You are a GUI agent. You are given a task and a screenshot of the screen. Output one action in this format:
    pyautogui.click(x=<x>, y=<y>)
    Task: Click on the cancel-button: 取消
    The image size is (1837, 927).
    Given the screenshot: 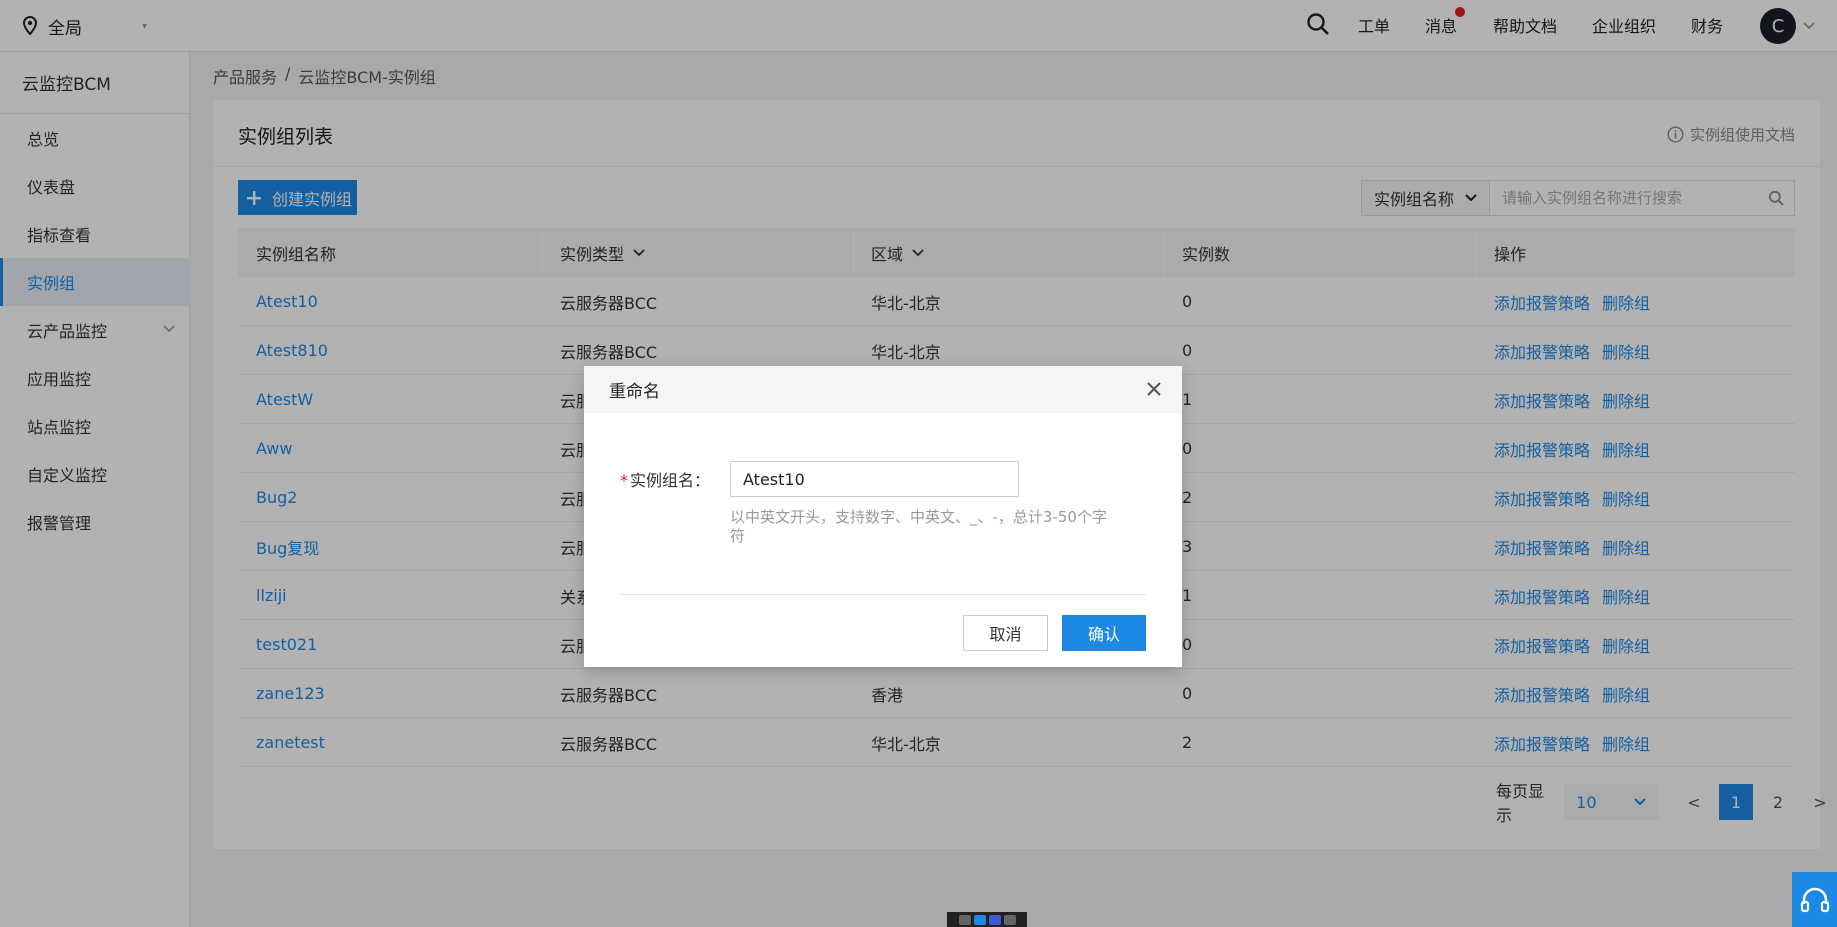 What is the action you would take?
    pyautogui.click(x=1005, y=633)
    